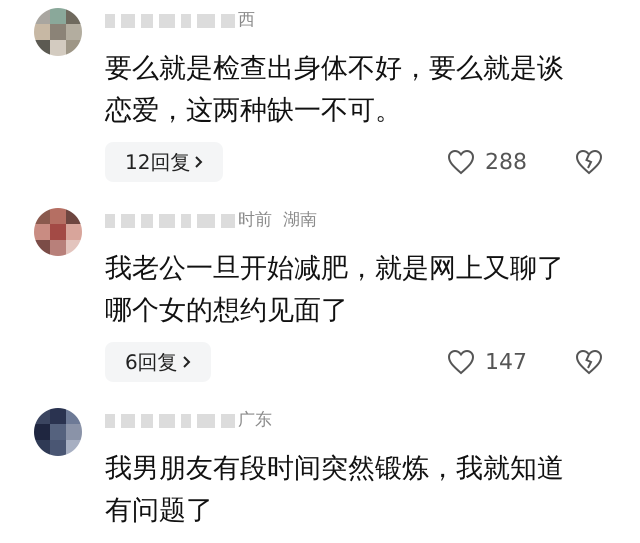 The width and height of the screenshot is (640, 543). What do you see at coordinates (335, 490) in the screenshot?
I see `comment-text: 我男朋友有段时间突然锻炼，我就知道有问题了` at bounding box center [335, 490].